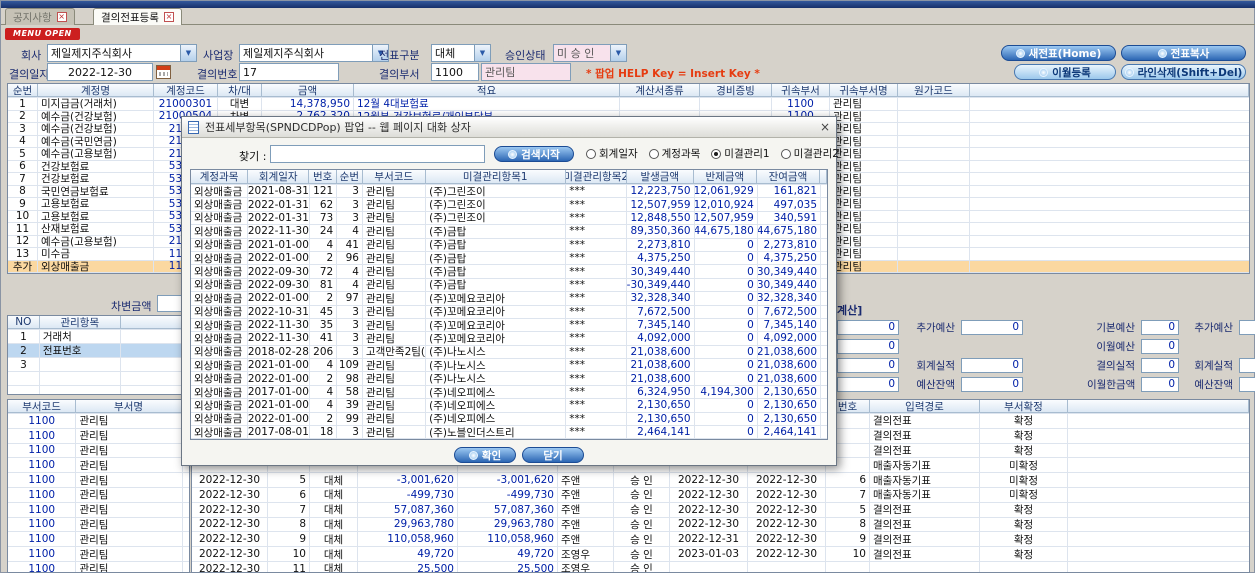 The width and height of the screenshot is (1255, 573). What do you see at coordinates (122, 53) in the screenshot?
I see `company-select: 제일제지주식회사 ▼` at bounding box center [122, 53].